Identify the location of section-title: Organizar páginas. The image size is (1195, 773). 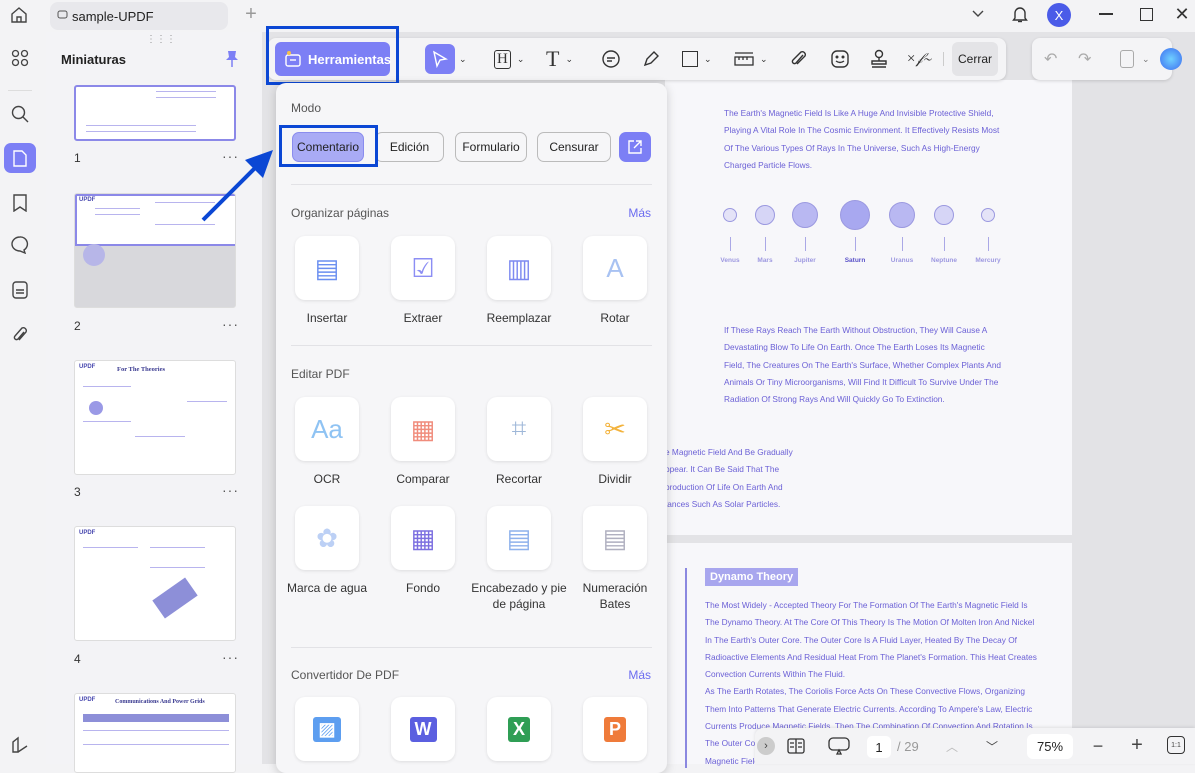
(340, 213).